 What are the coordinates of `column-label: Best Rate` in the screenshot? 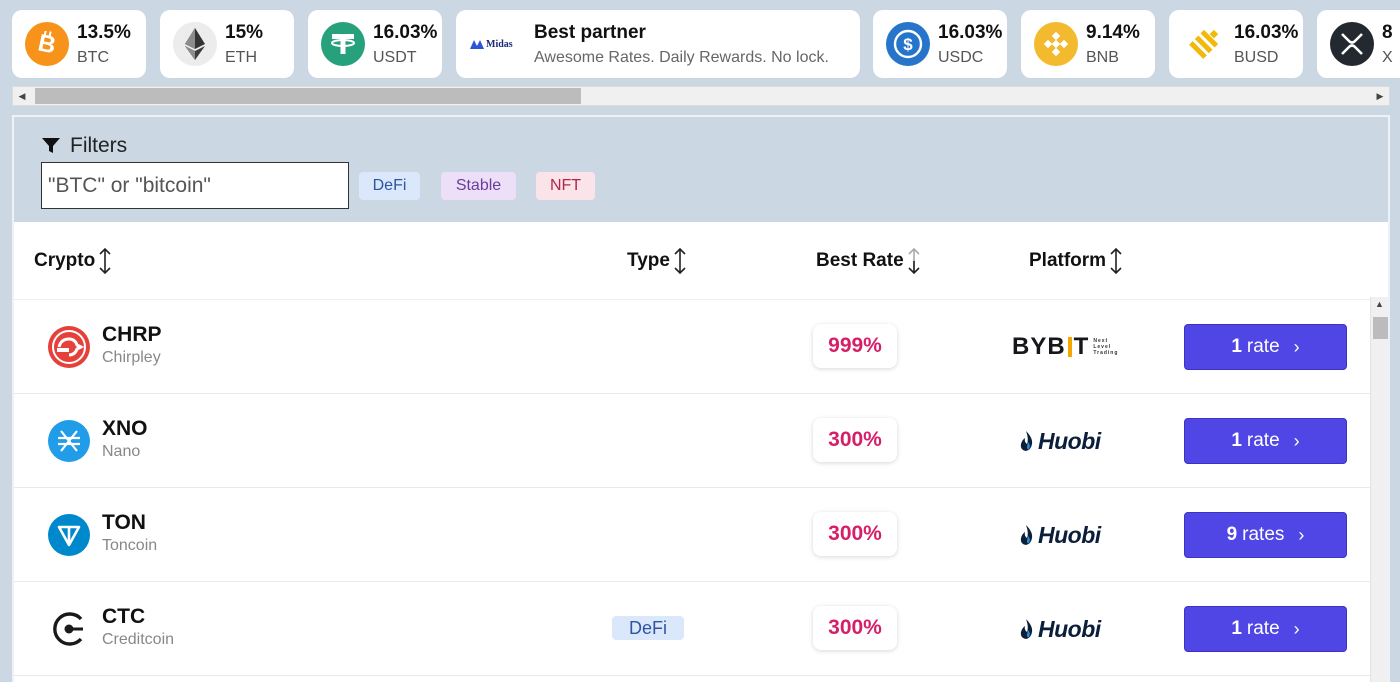 It's located at (860, 260).